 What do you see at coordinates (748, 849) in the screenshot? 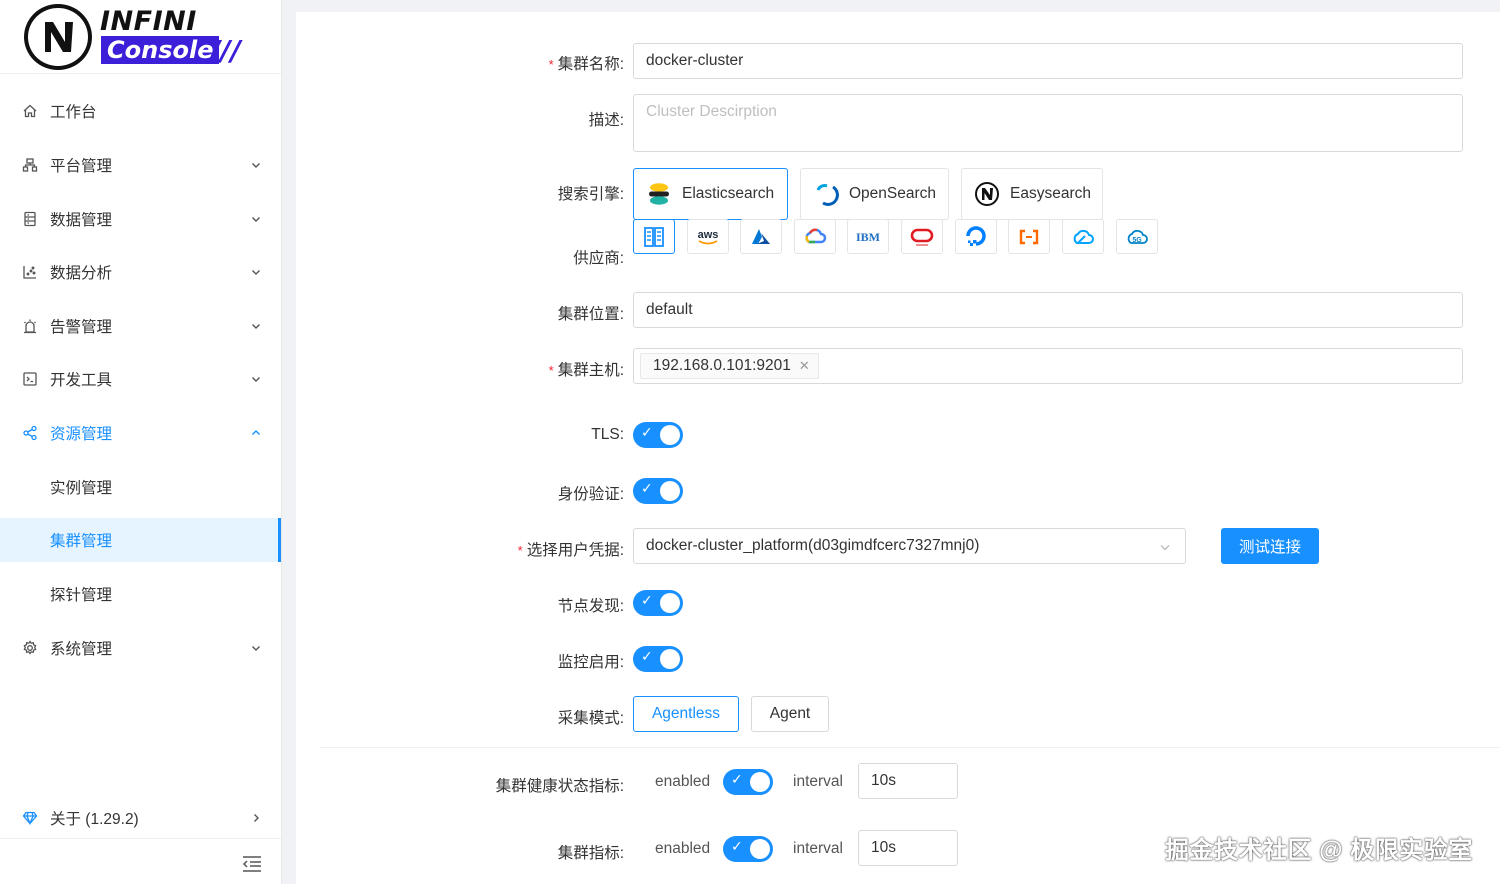
I see `metrics-enabled-switch: ✓` at bounding box center [748, 849].